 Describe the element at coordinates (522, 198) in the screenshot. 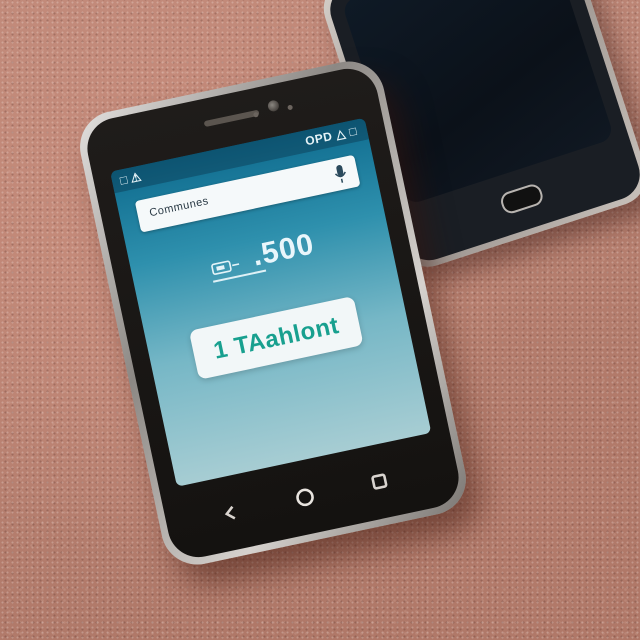

I see `back-phone-home-button` at that location.